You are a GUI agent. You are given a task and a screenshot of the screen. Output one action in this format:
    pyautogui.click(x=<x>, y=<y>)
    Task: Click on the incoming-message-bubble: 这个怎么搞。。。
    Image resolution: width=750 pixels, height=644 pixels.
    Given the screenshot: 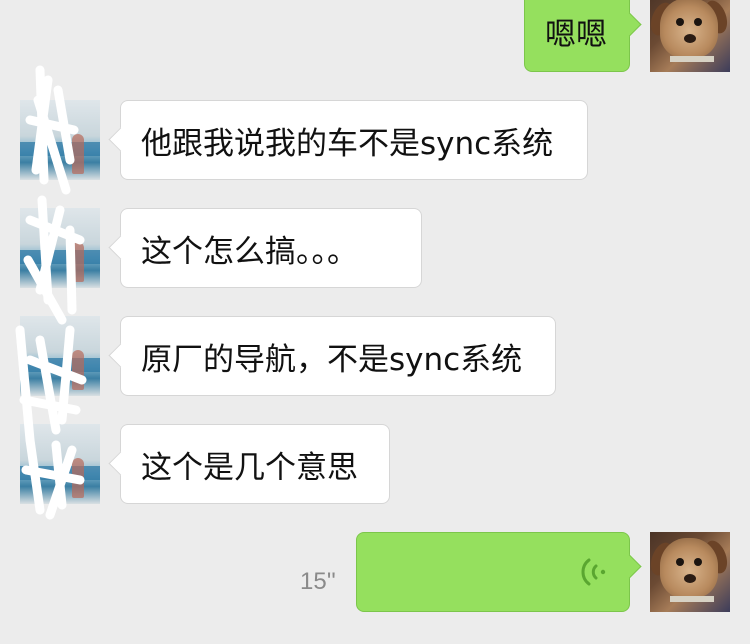 What is the action you would take?
    pyautogui.click(x=271, y=248)
    